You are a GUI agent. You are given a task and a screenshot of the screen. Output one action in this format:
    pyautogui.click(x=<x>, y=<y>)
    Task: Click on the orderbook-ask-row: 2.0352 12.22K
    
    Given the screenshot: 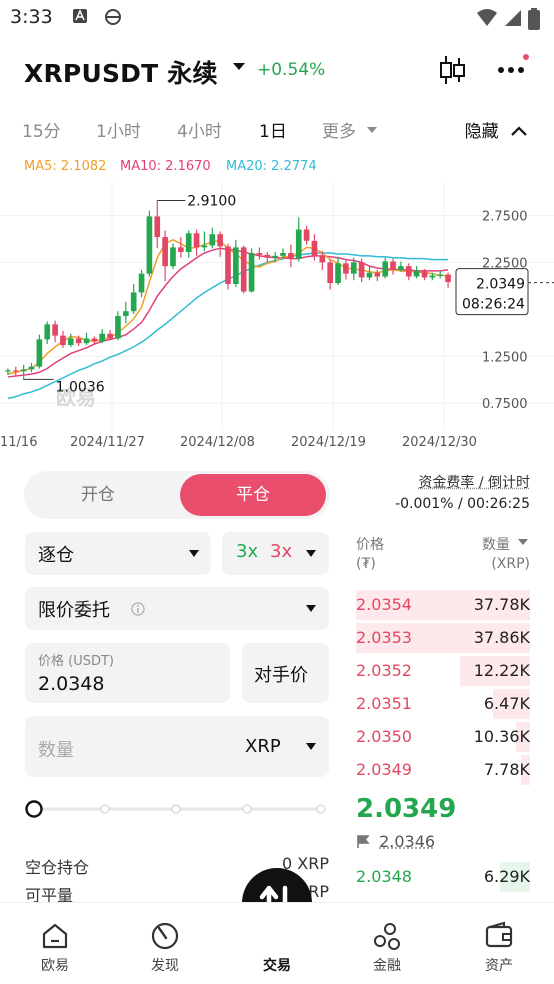 What is the action you would take?
    pyautogui.click(x=443, y=671)
    